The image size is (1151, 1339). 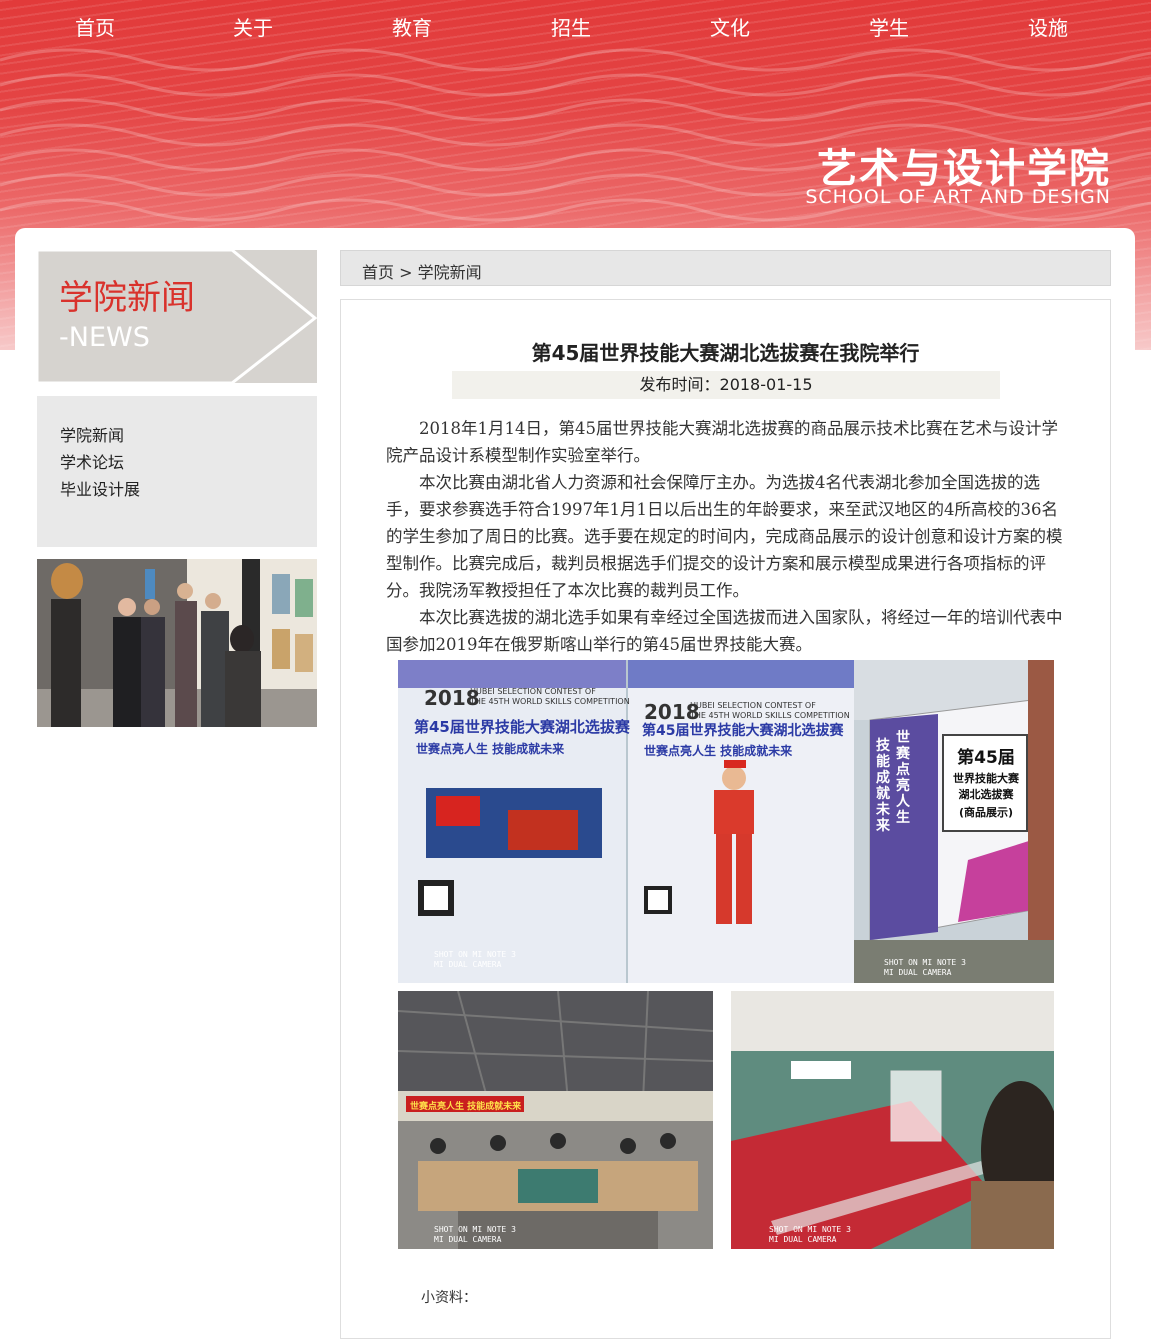 I want to click on sidebar-item-academic-forum: 学术论坛, so click(x=92, y=461).